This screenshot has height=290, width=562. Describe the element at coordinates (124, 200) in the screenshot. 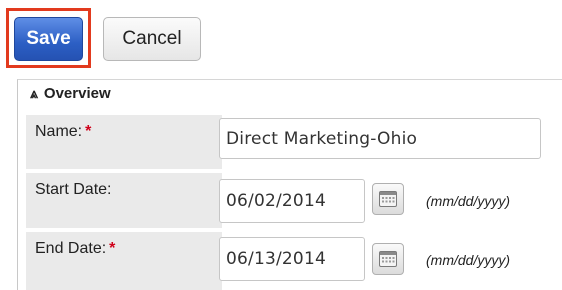

I see `start-date-label-cell: Start Date:` at that location.